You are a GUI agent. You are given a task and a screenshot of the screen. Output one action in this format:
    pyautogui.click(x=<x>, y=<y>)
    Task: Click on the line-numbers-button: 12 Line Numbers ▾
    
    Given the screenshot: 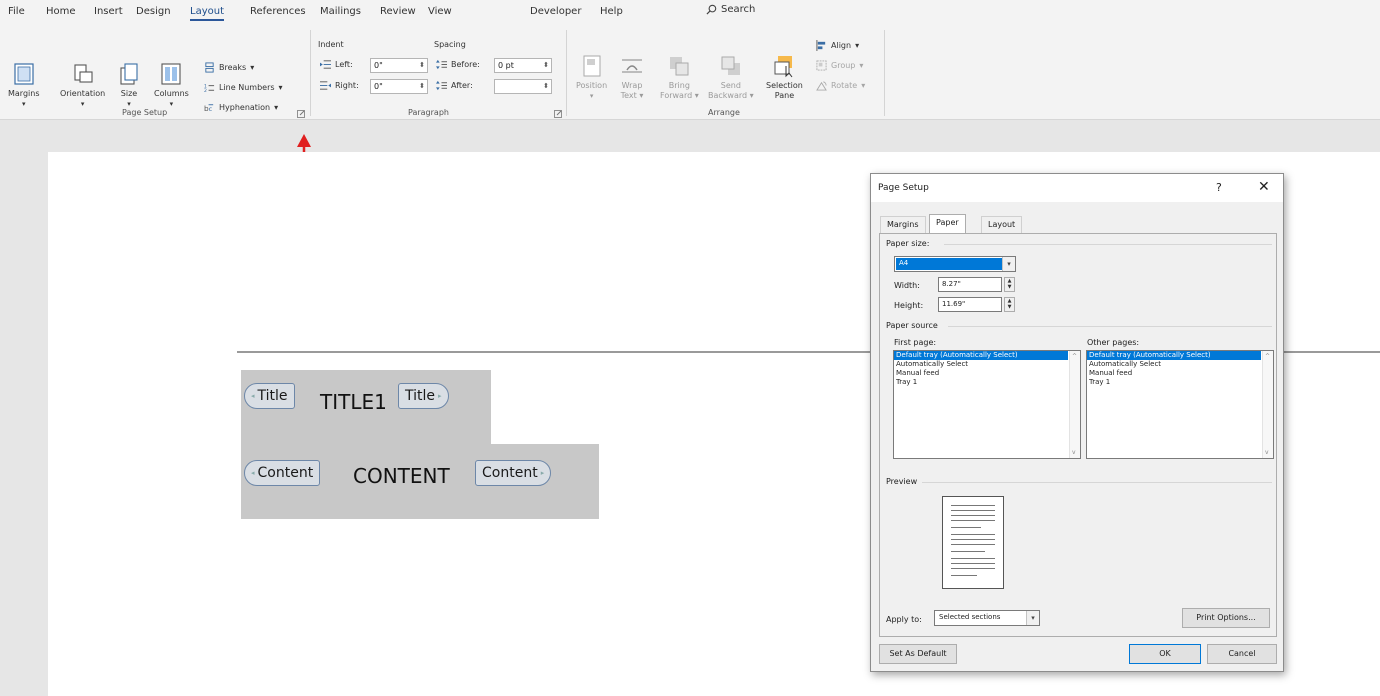 What is the action you would take?
    pyautogui.click(x=243, y=87)
    